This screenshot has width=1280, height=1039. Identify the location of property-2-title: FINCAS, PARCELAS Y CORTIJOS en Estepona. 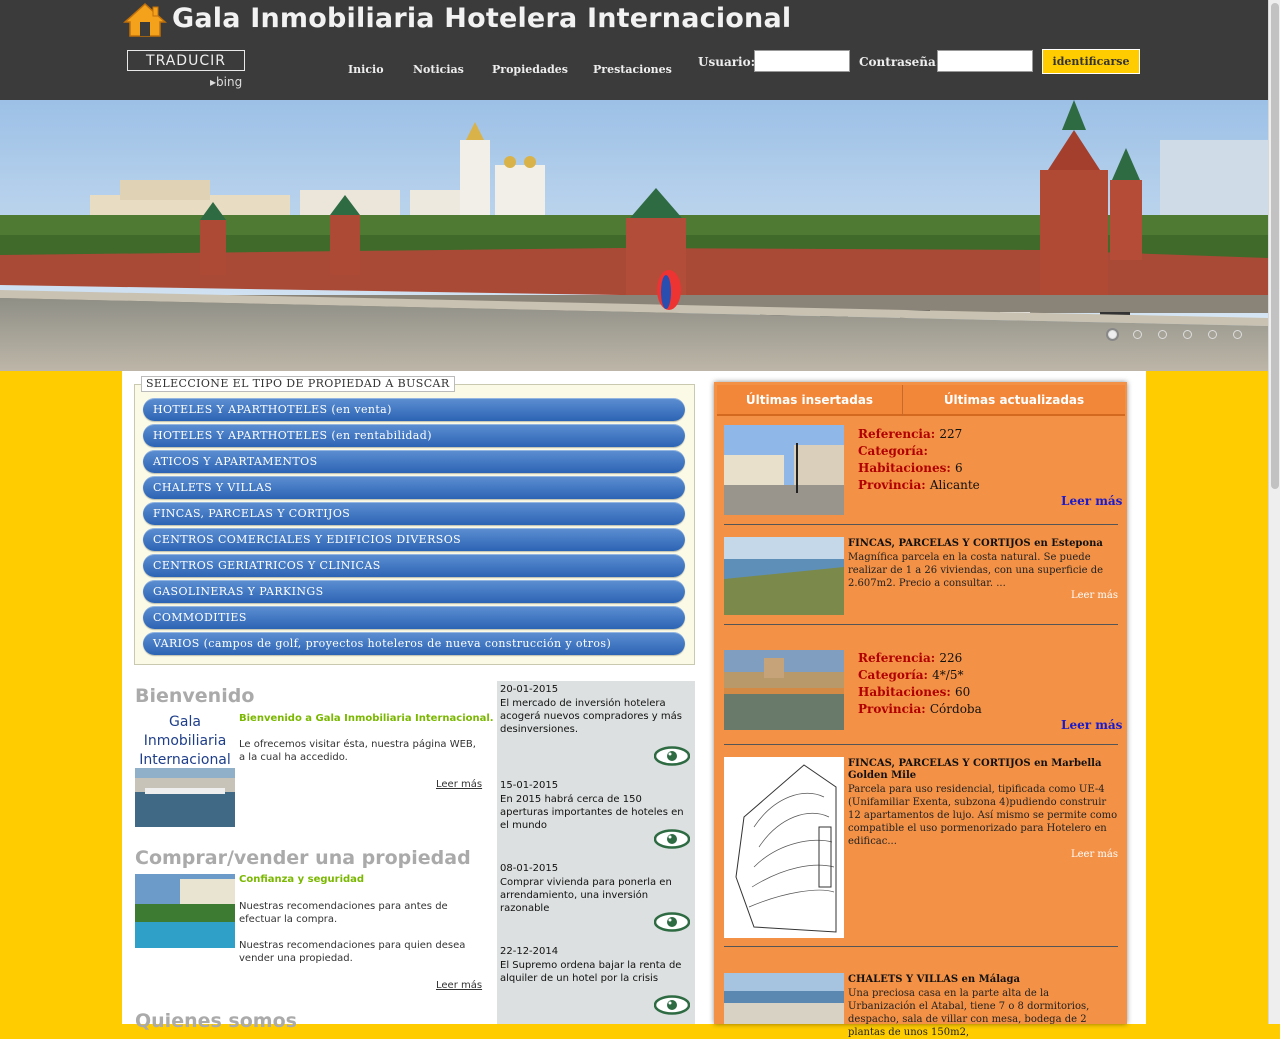
(983, 544).